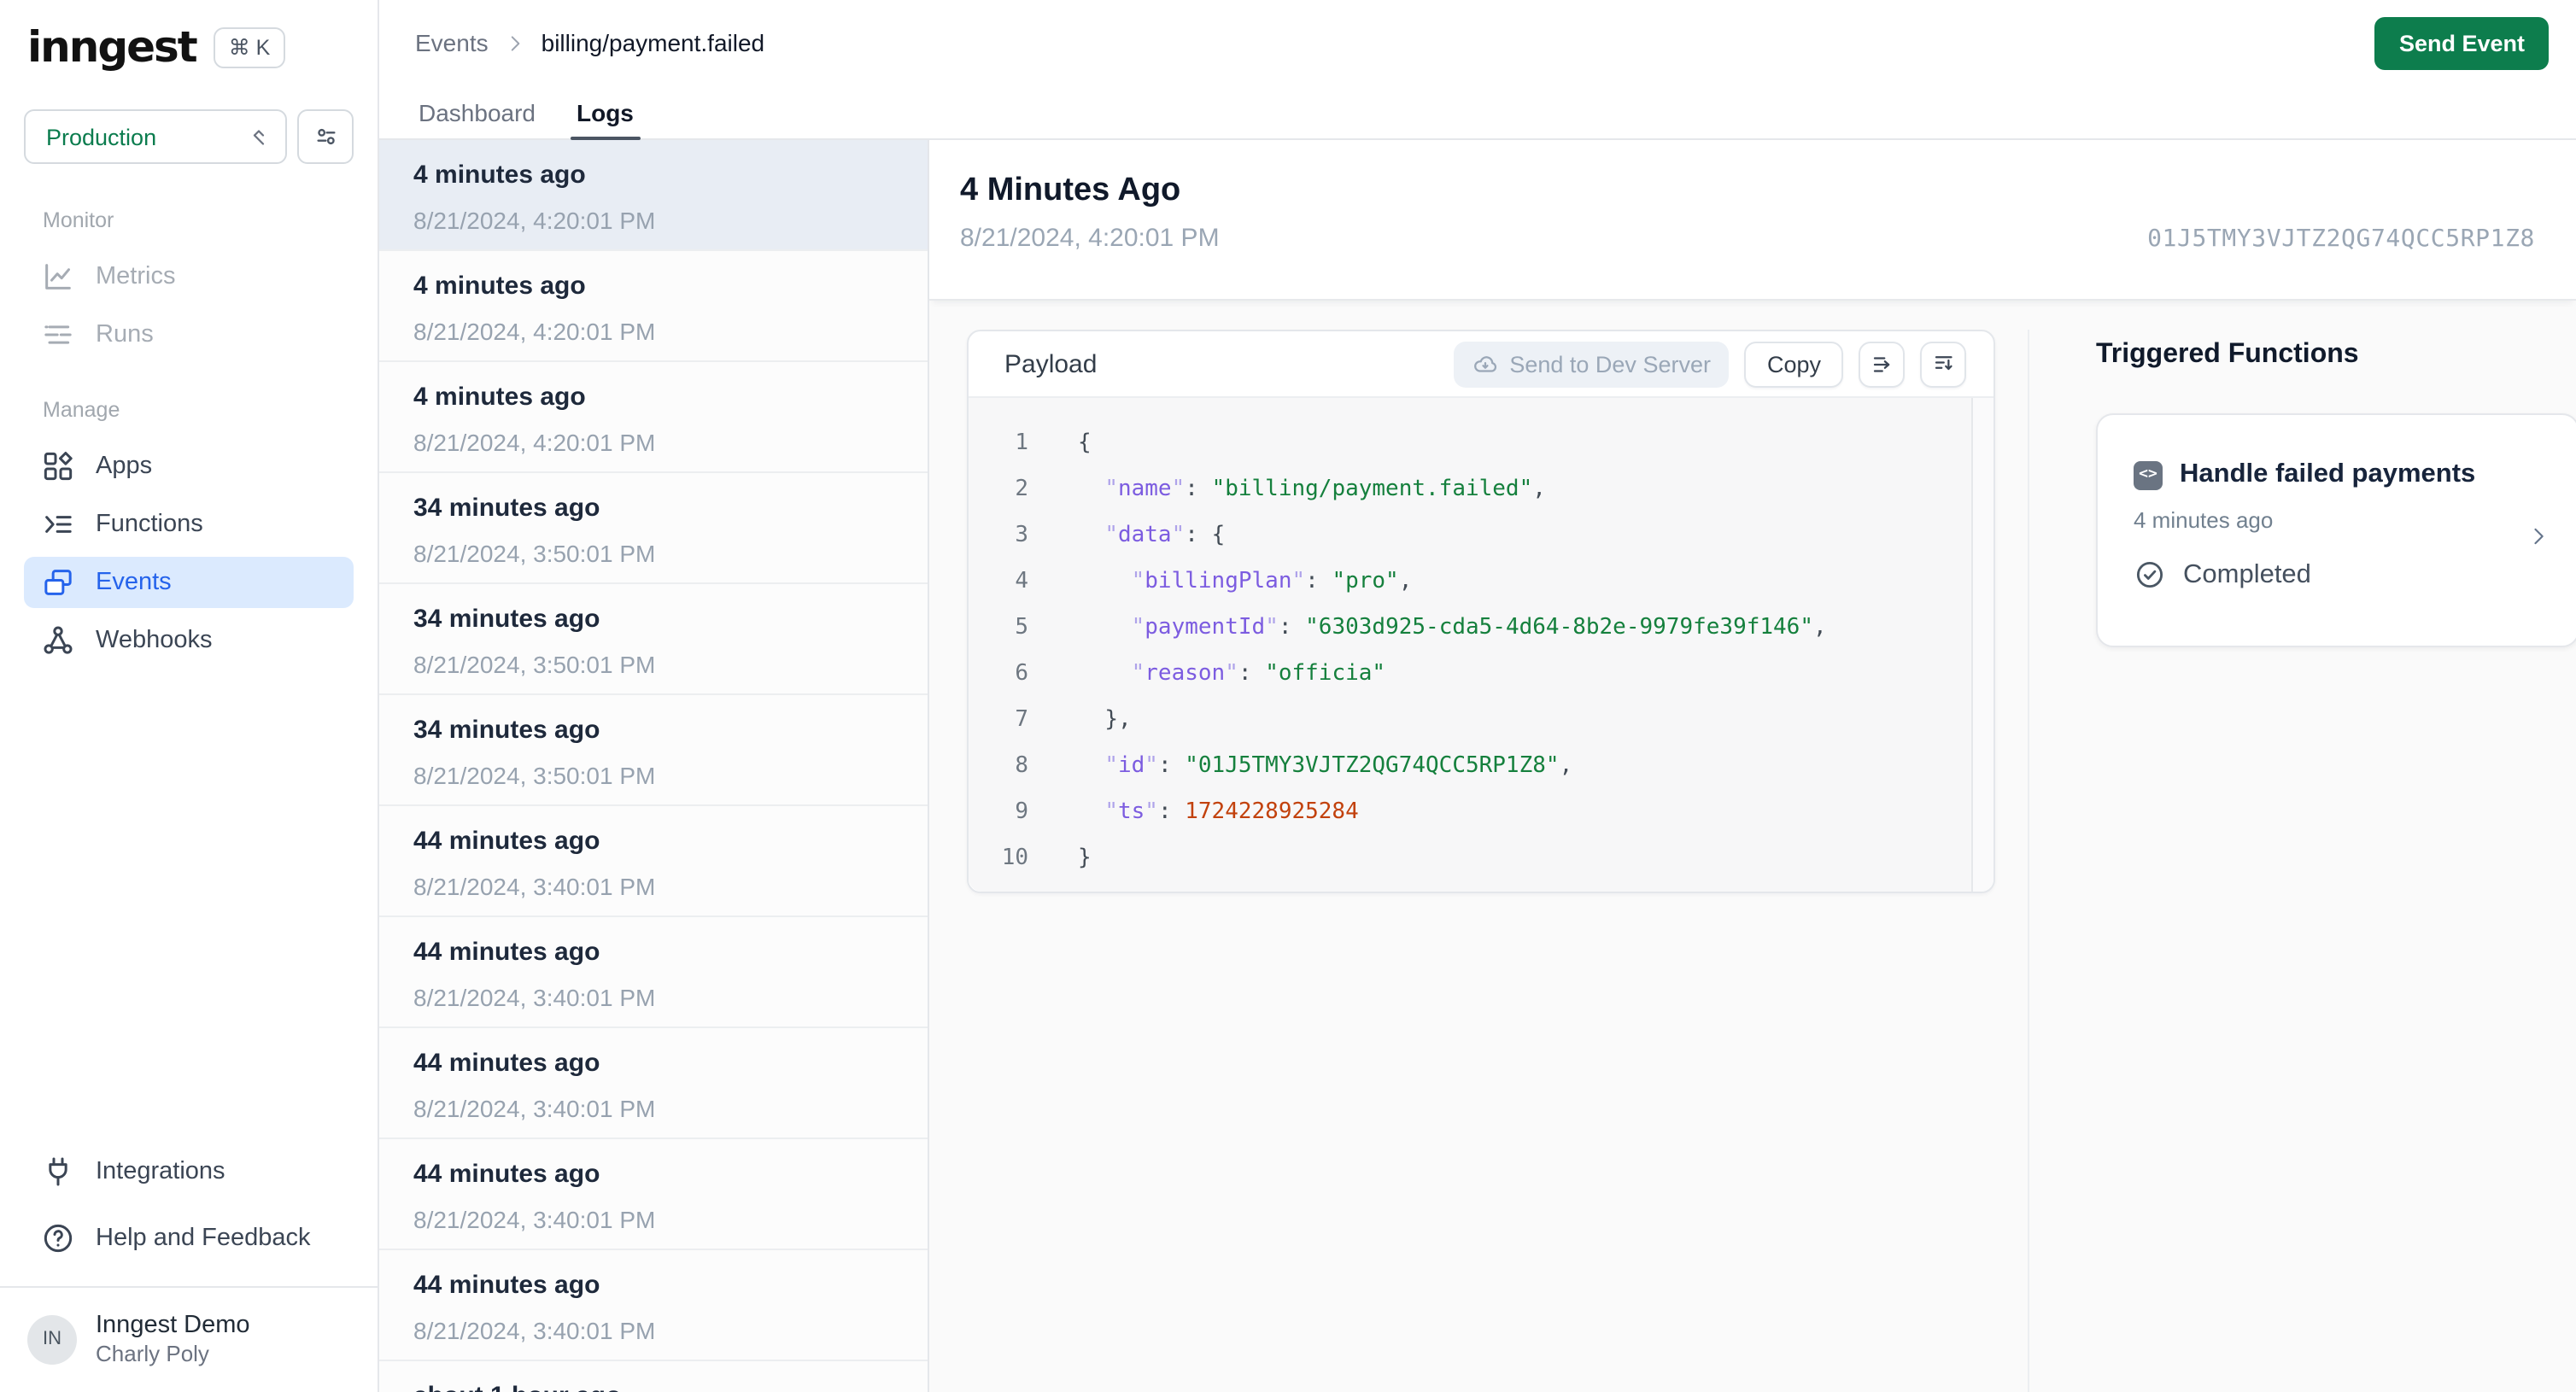  What do you see at coordinates (515, 43) in the screenshot?
I see `chevron-right-icon` at bounding box center [515, 43].